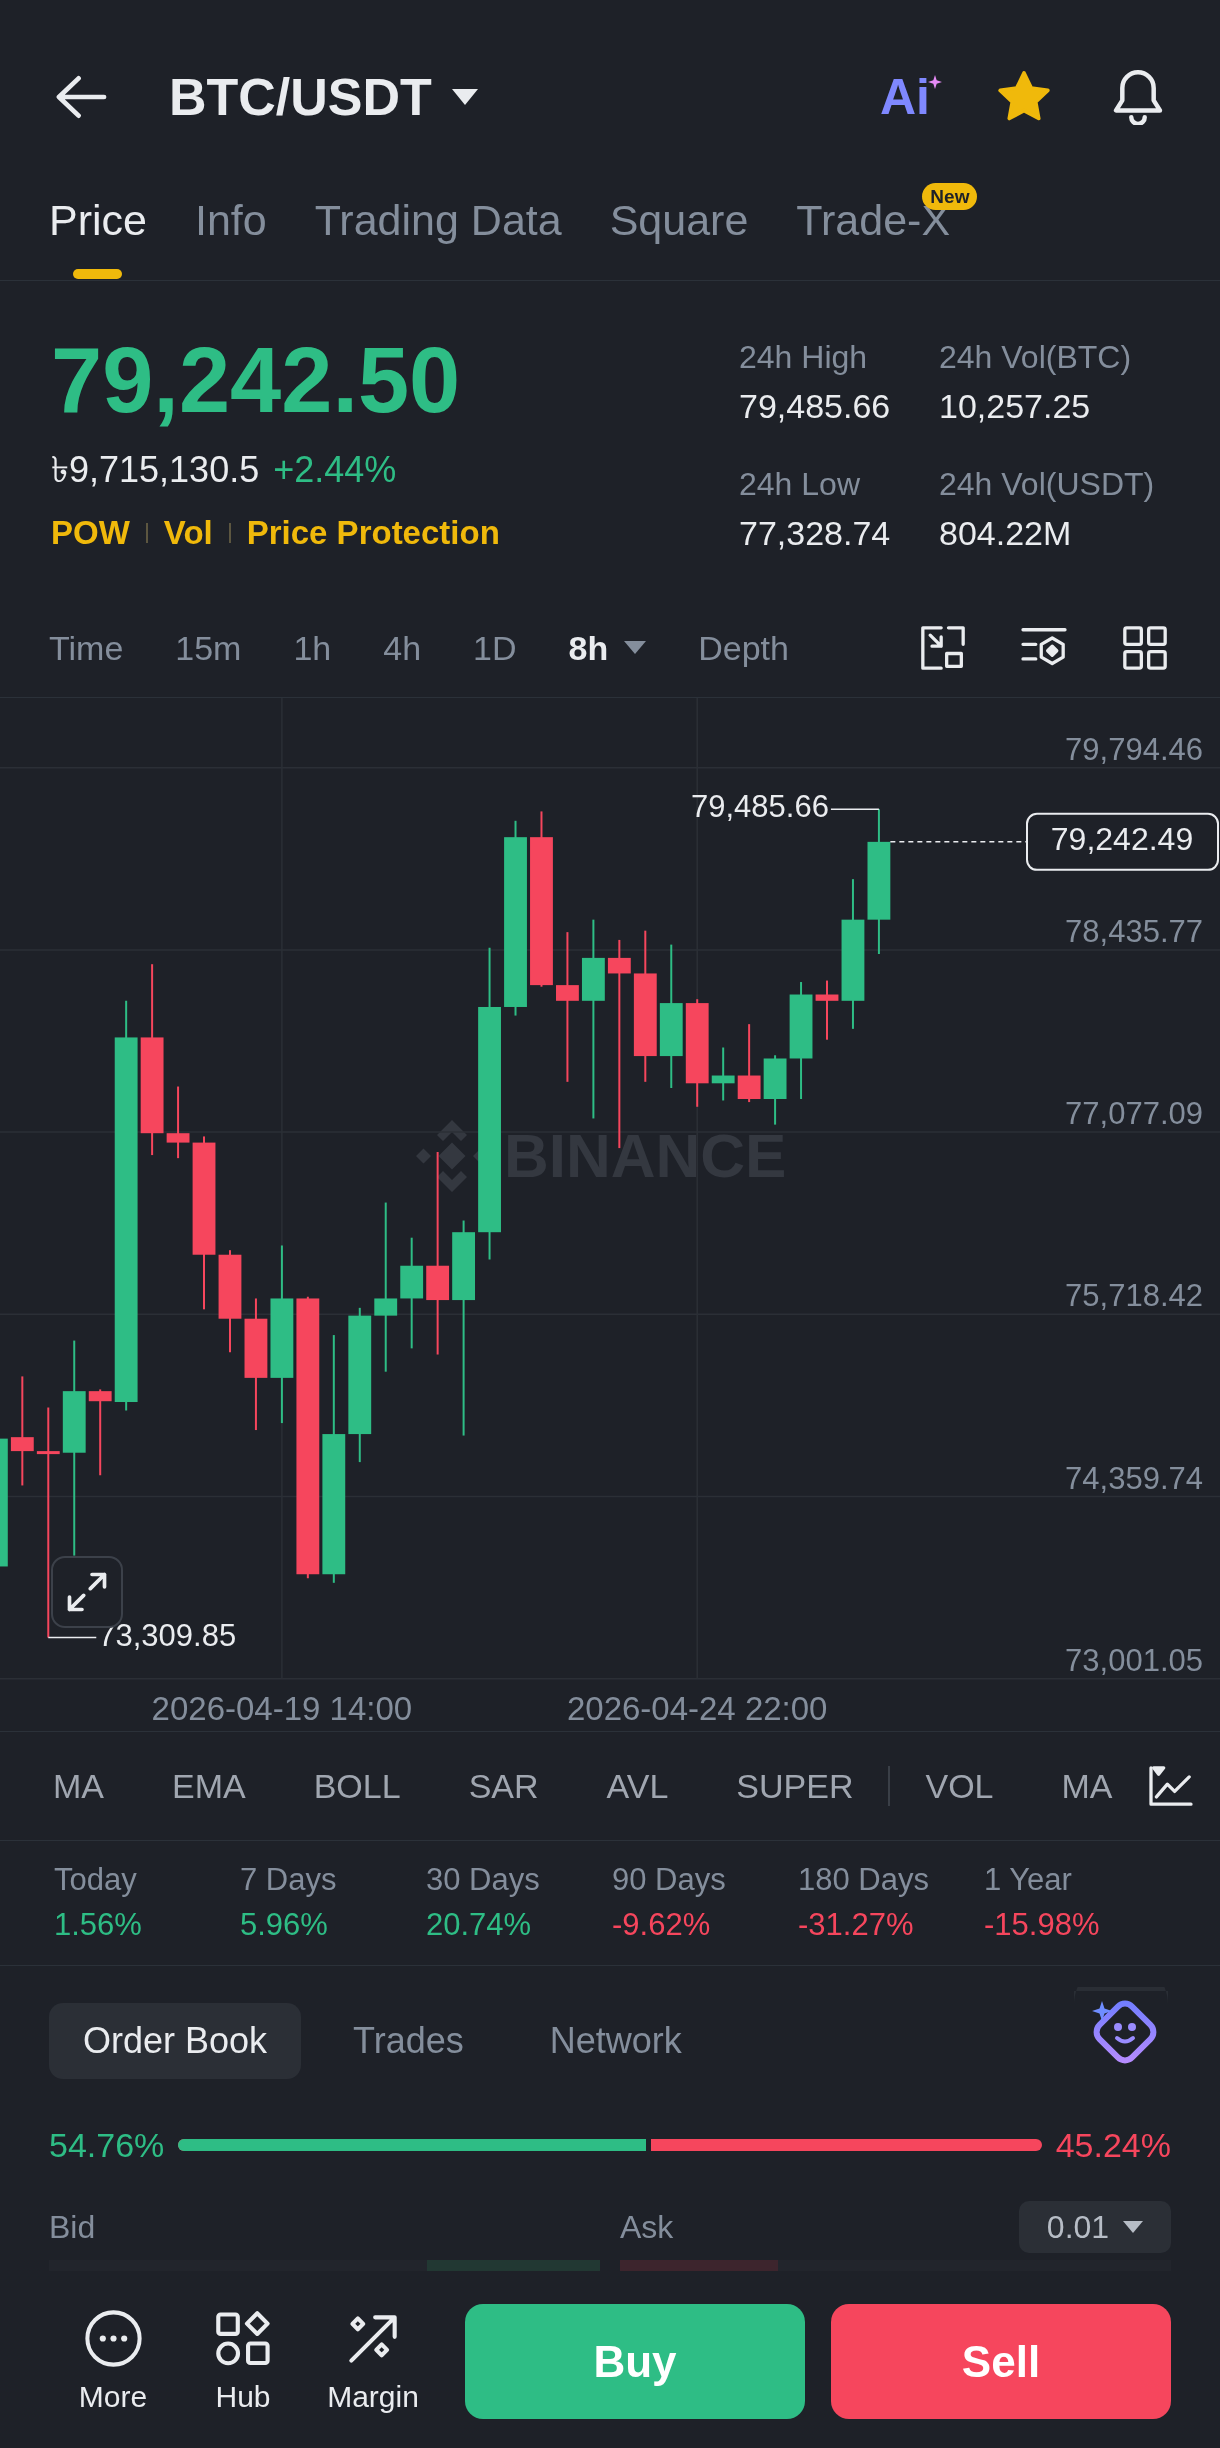 Image resolution: width=1220 pixels, height=2448 pixels. Describe the element at coordinates (86, 647) in the screenshot. I see `interval-tab: Time` at that location.